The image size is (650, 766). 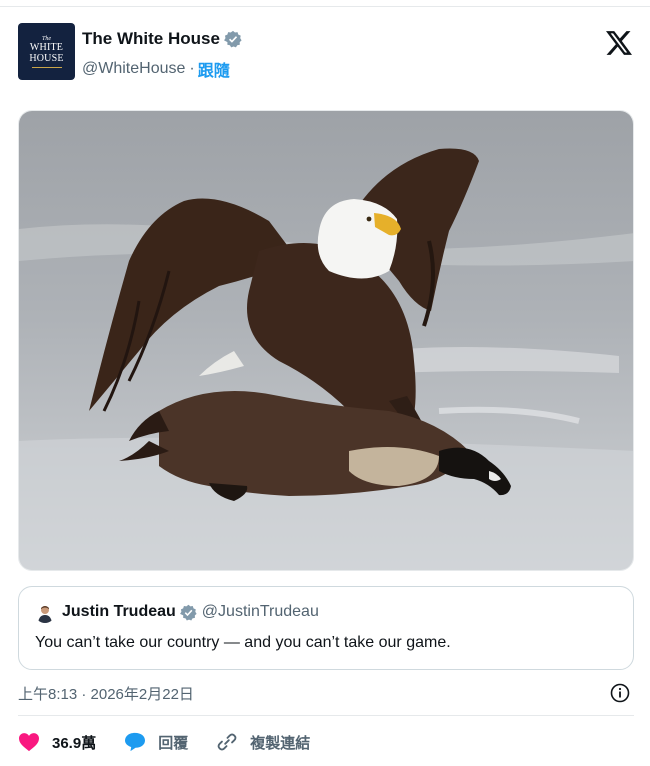 I want to click on author-name-row: The White House, so click(x=162, y=39).